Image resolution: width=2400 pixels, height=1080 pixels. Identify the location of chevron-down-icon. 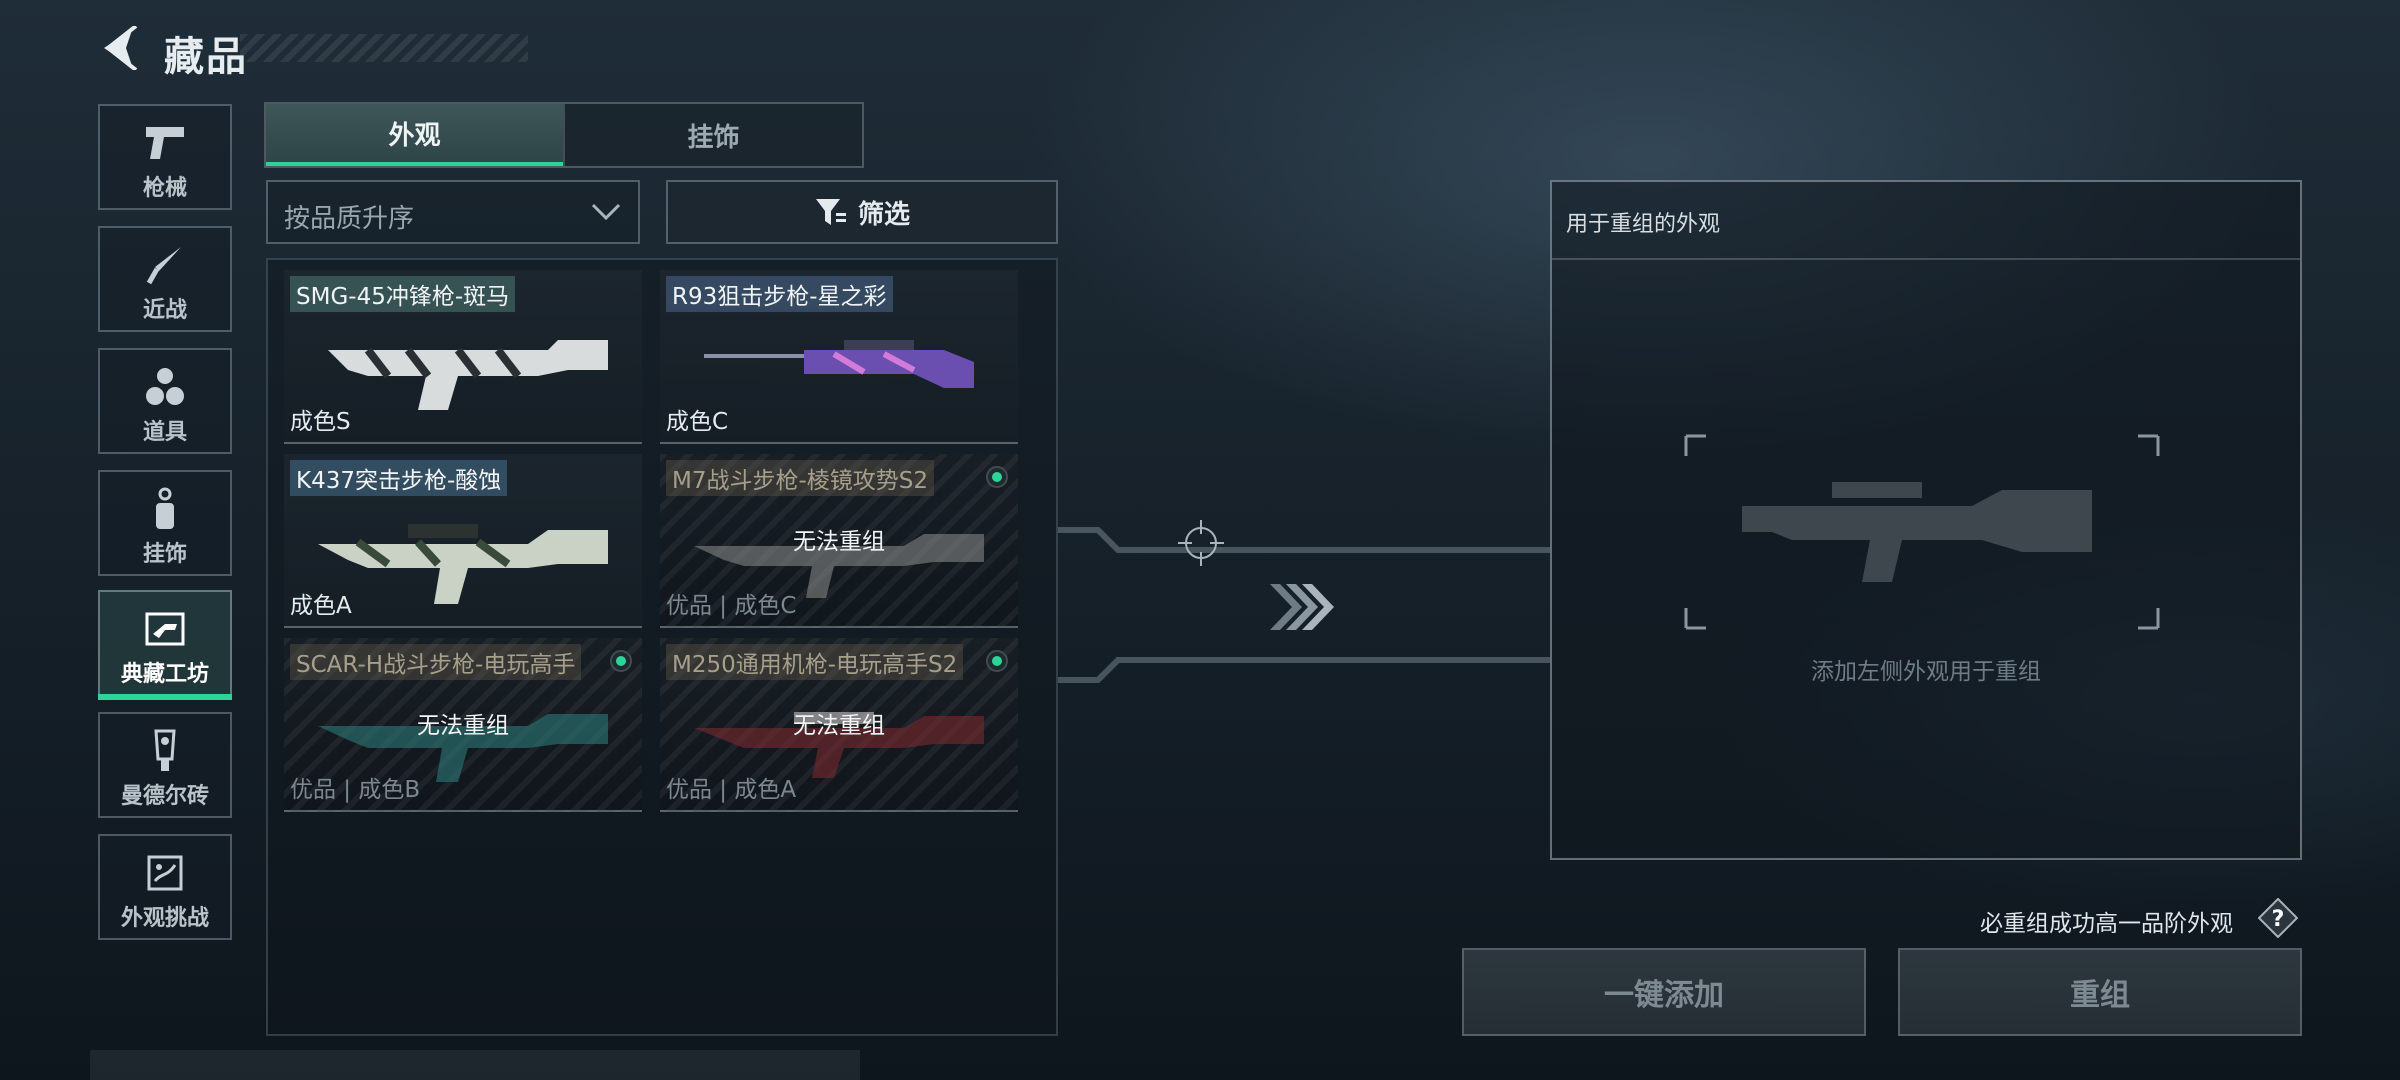
(606, 212).